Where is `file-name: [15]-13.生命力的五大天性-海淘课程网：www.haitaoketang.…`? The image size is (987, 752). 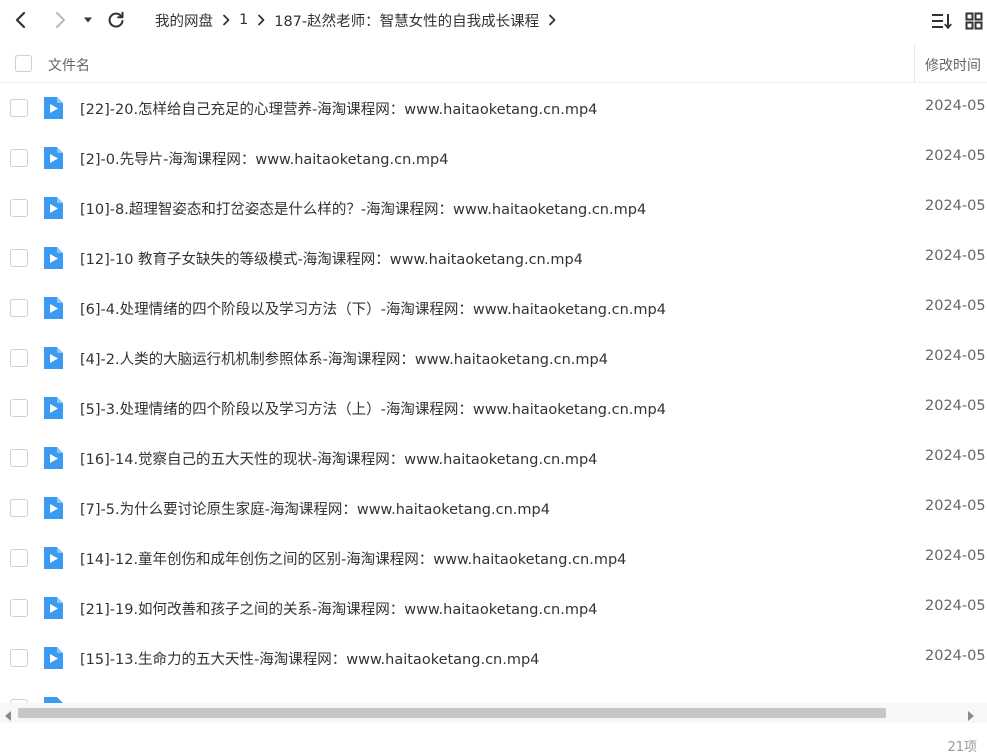 file-name: [15]-13.生命力的五大天性-海淘课程网：www.haitaoketang.… is located at coordinates (310, 660).